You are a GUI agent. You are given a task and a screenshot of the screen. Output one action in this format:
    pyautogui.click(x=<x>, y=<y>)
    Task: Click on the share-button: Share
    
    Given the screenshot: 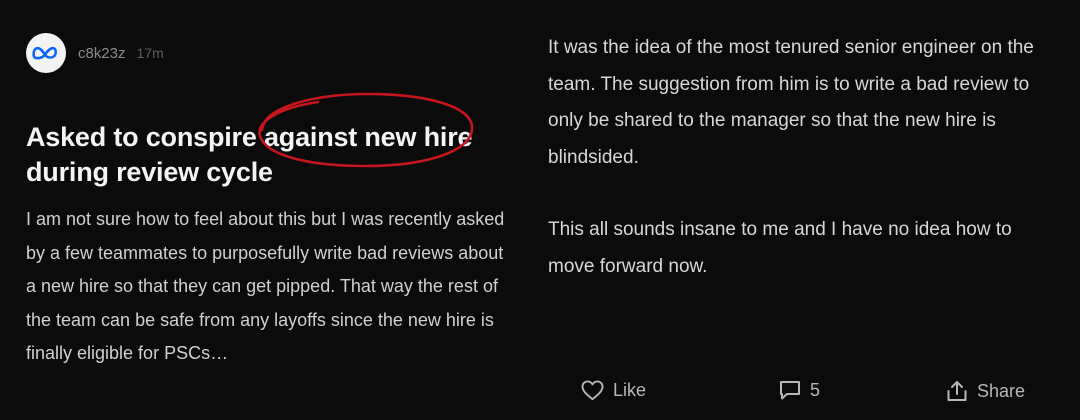 What is the action you would take?
    pyautogui.click(x=985, y=391)
    